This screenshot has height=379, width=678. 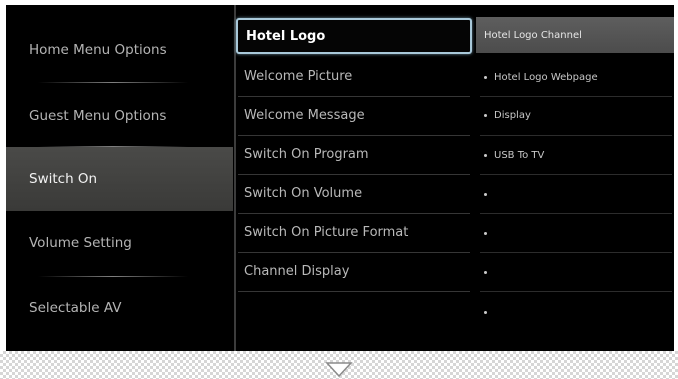 What do you see at coordinates (546, 77) in the screenshot?
I see `option-label: Hotel Logo Webpage` at bounding box center [546, 77].